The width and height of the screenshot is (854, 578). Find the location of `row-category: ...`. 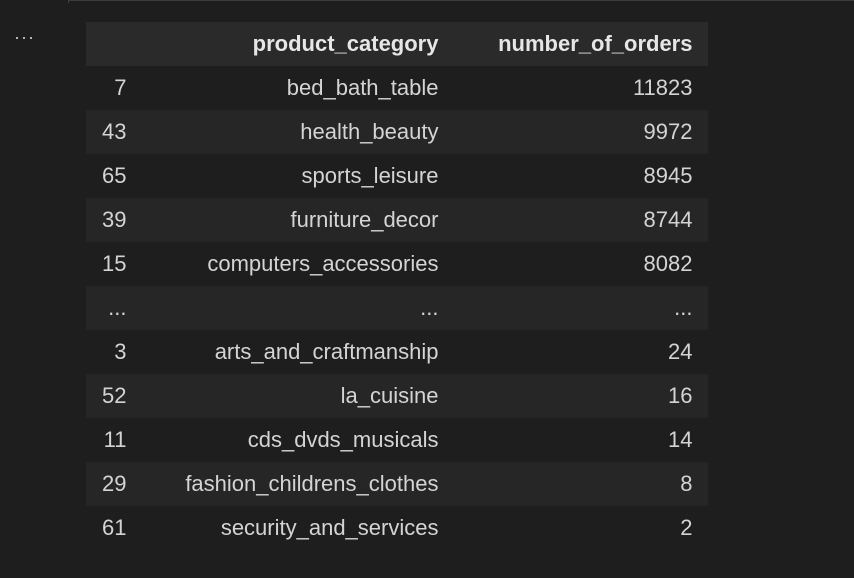

row-category: ... is located at coordinates (298, 308).